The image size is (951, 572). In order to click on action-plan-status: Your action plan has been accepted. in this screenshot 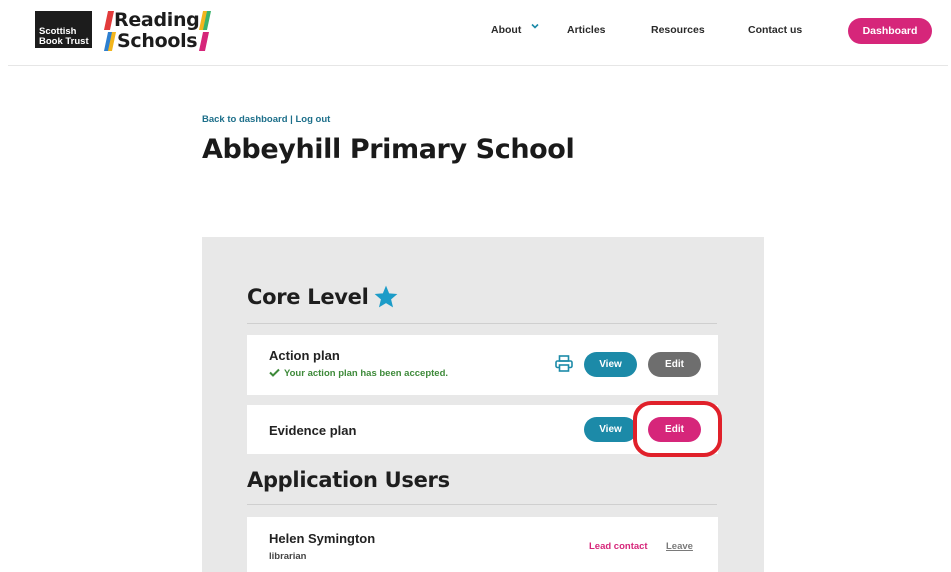, I will do `click(358, 373)`.